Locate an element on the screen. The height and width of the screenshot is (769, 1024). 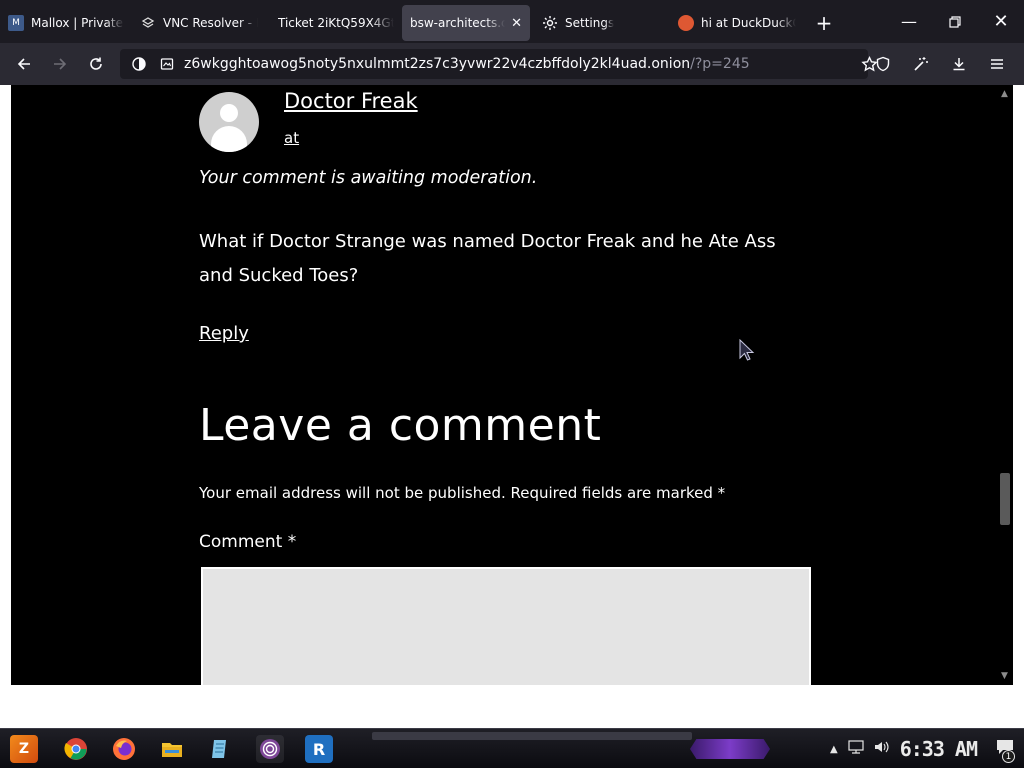
avatar-head is located at coordinates (229, 113).